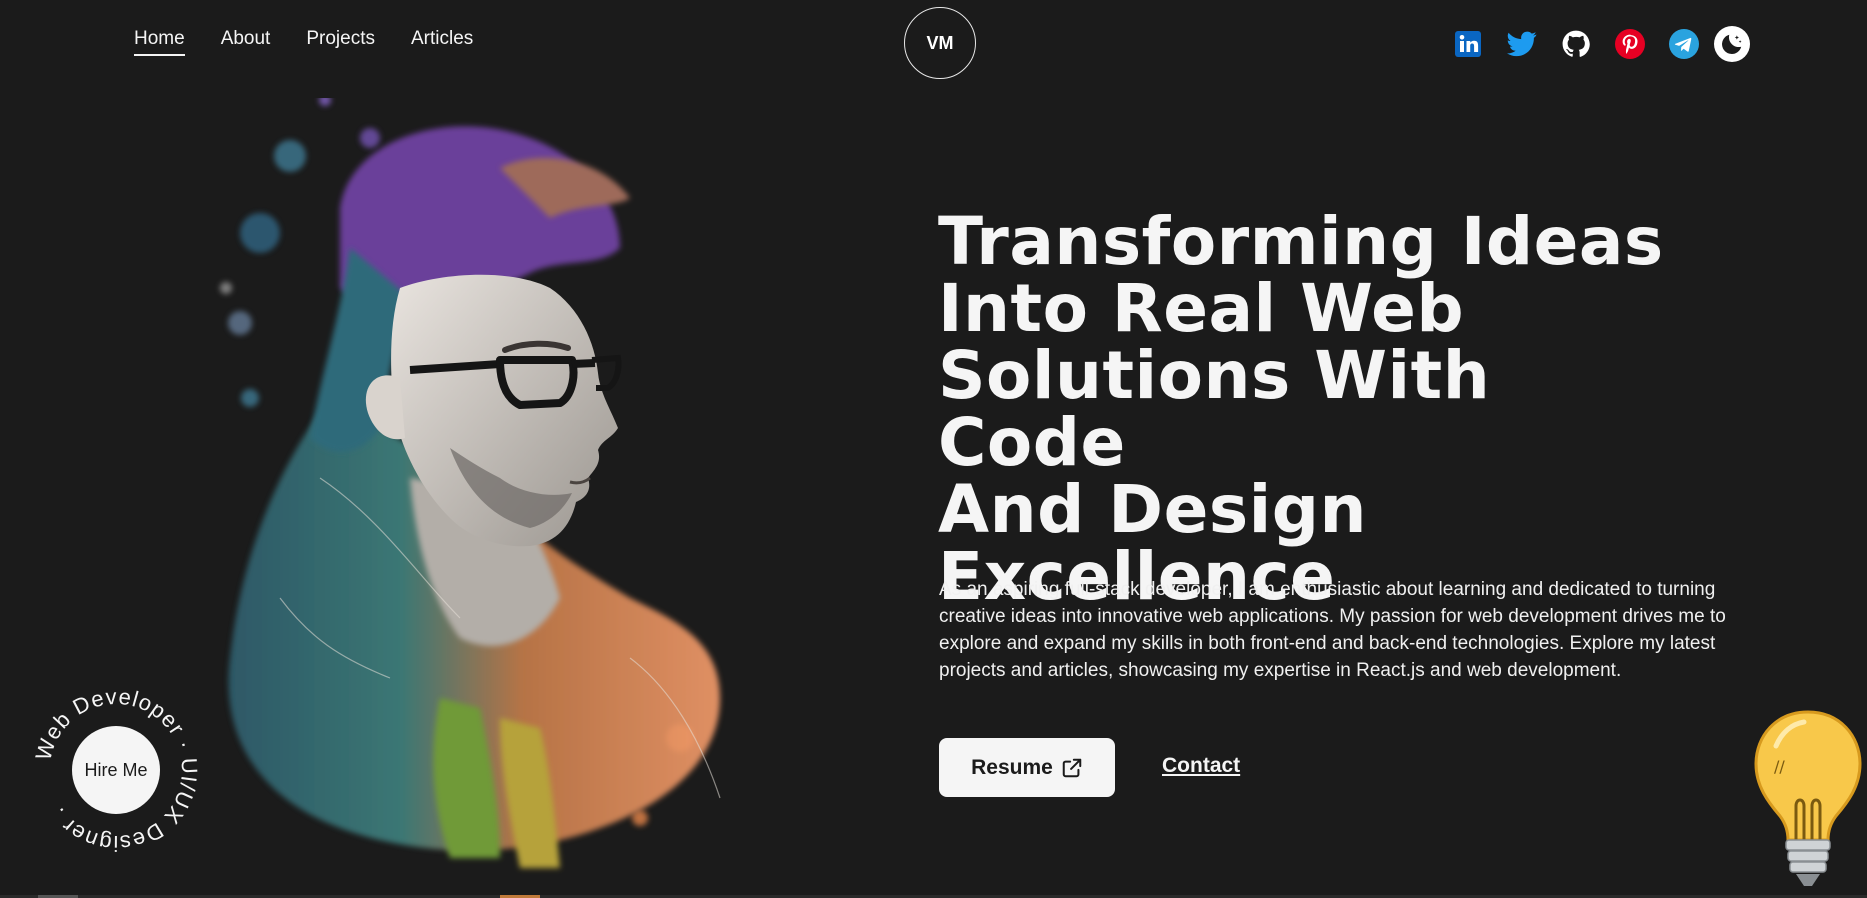 Image resolution: width=1867 pixels, height=898 pixels. What do you see at coordinates (340, 41) in the screenshot?
I see `nav-projects-link: Projects` at bounding box center [340, 41].